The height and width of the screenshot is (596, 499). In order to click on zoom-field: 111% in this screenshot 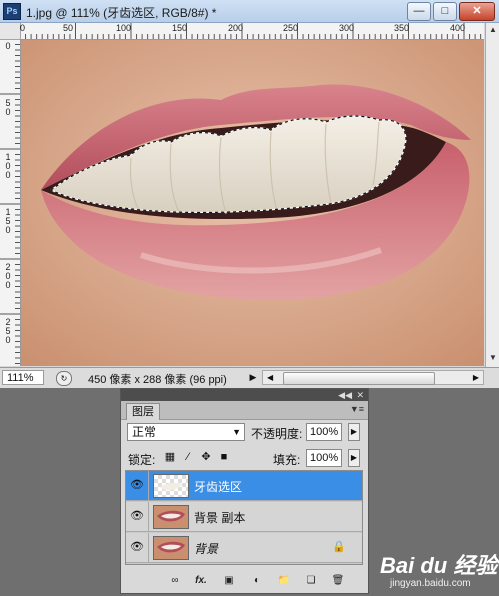, I will do `click(23, 377)`.